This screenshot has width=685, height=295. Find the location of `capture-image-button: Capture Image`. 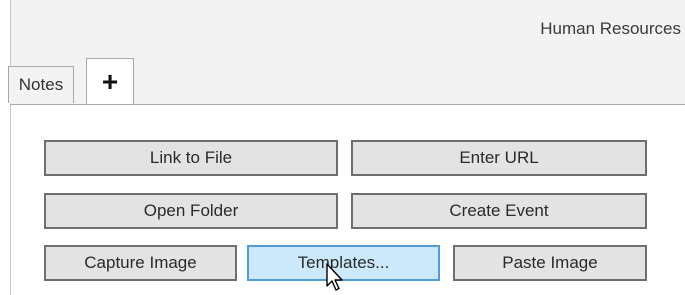

capture-image-button: Capture Image is located at coordinates (140, 263).